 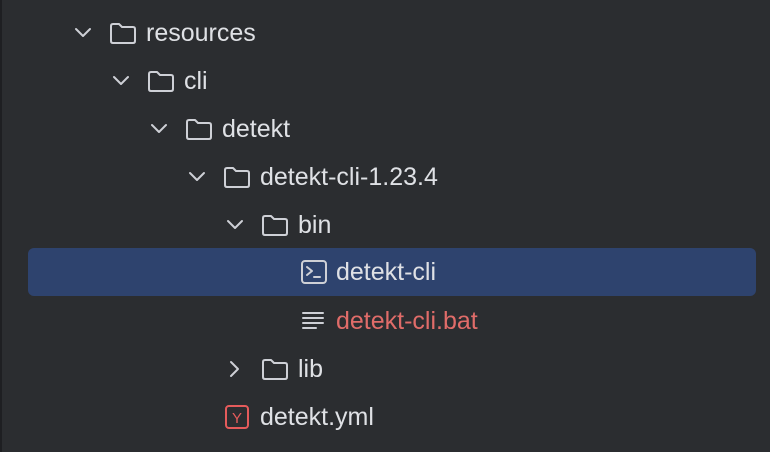 I want to click on tree-item-detekt: detekt, so click(x=385, y=129).